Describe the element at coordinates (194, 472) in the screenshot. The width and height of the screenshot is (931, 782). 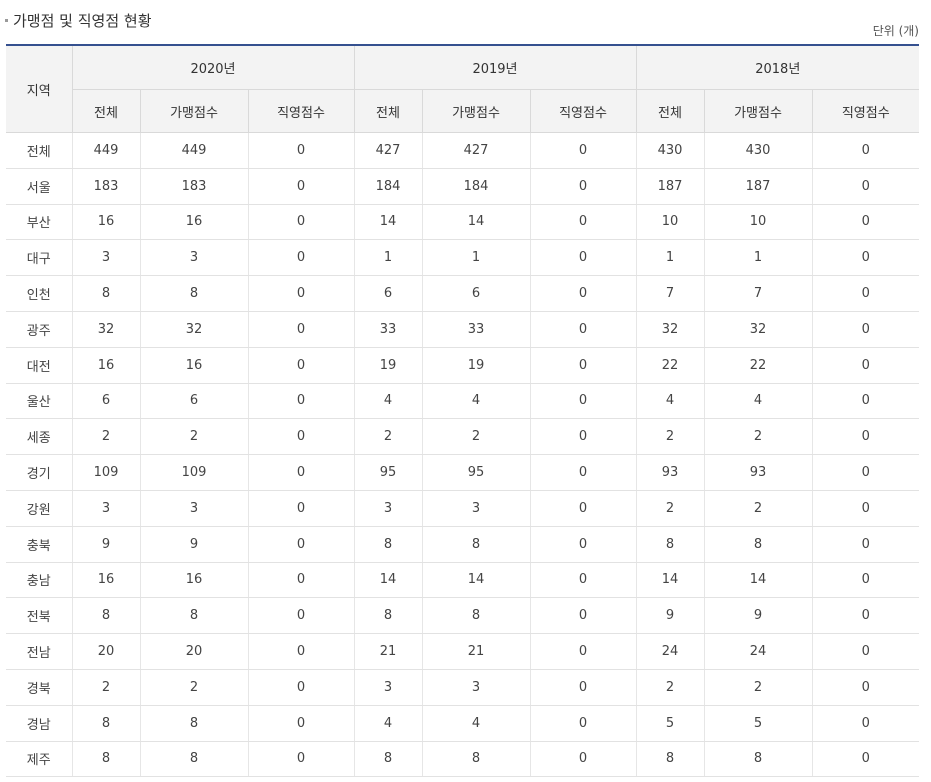
I see `value-cell: 109` at that location.